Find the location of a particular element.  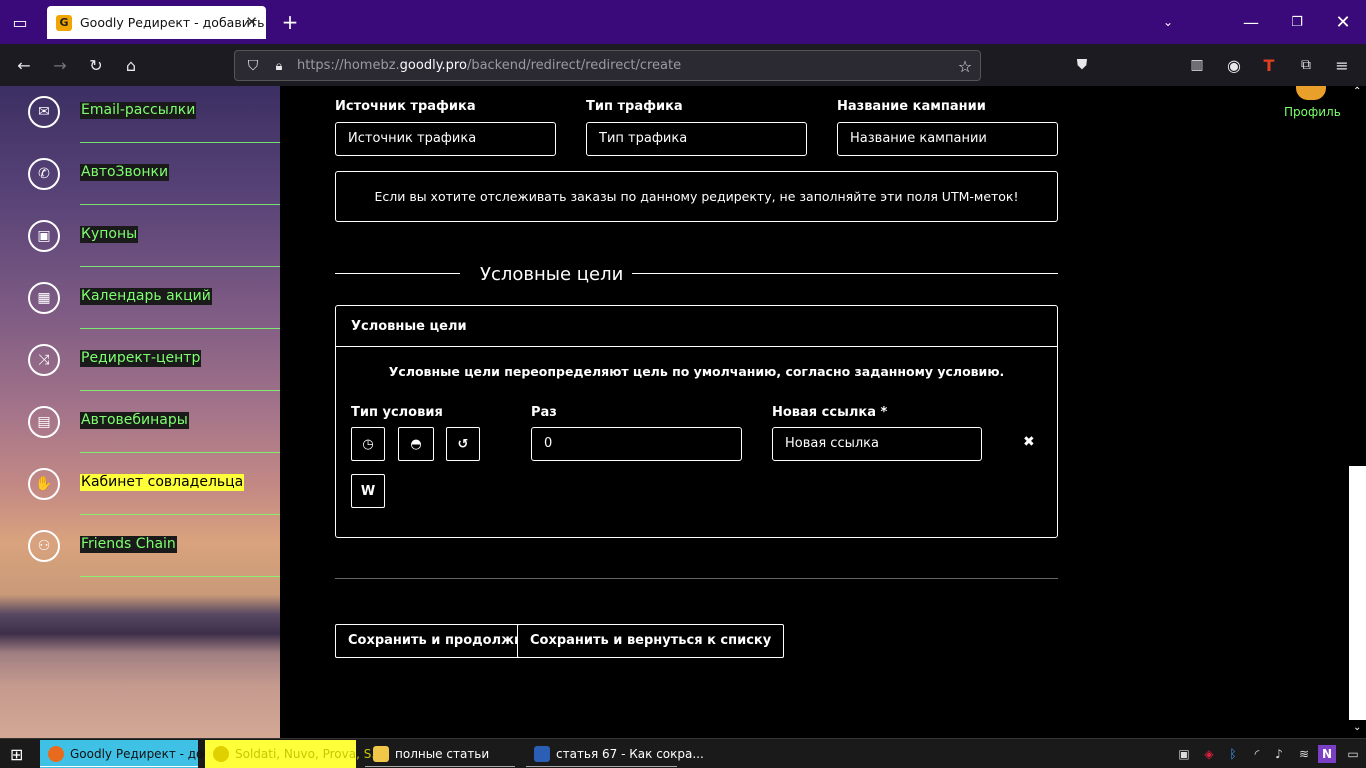

condition-type-label: Тип условия is located at coordinates (397, 412).